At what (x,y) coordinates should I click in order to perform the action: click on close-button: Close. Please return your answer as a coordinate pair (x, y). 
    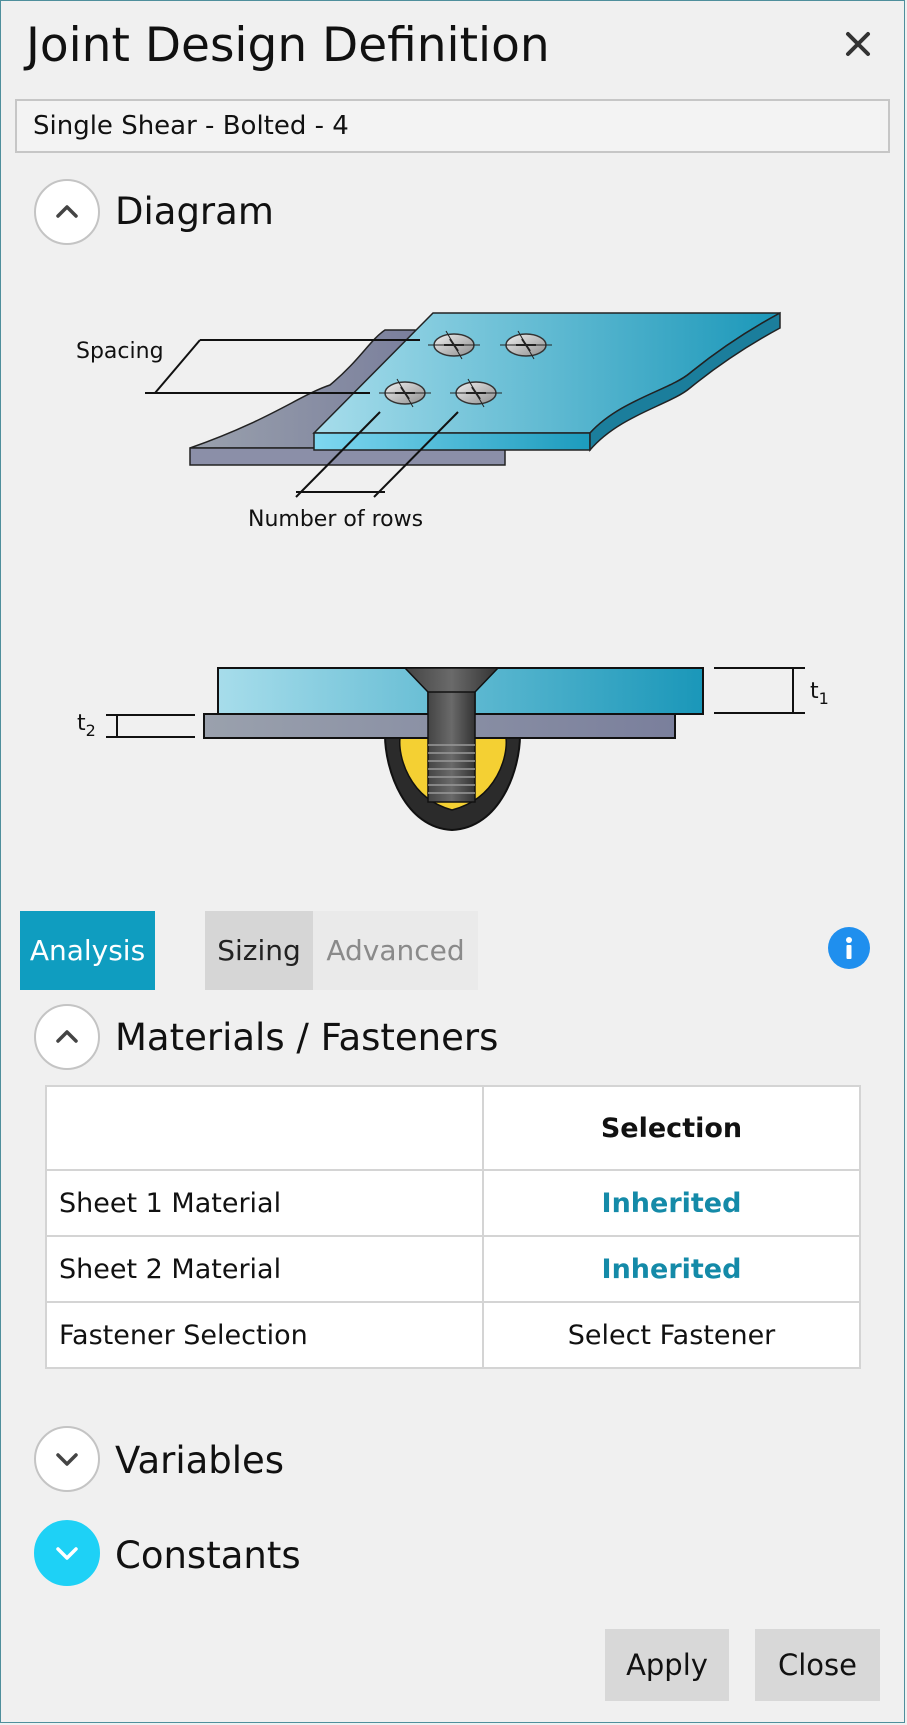
    Looking at the image, I should click on (817, 1665).